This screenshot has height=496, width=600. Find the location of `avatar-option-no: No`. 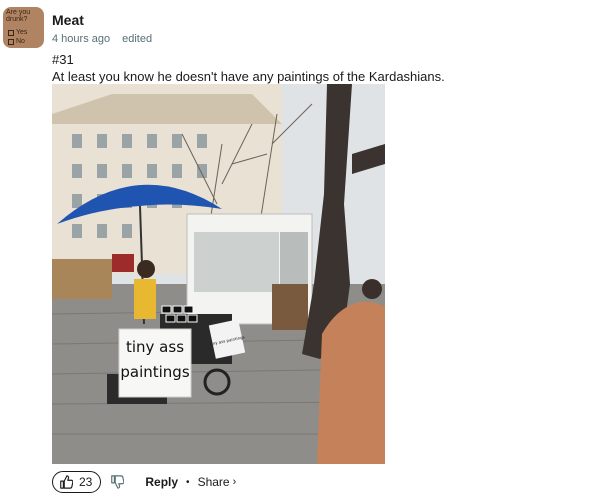

avatar-option-no: No is located at coordinates (16, 41).